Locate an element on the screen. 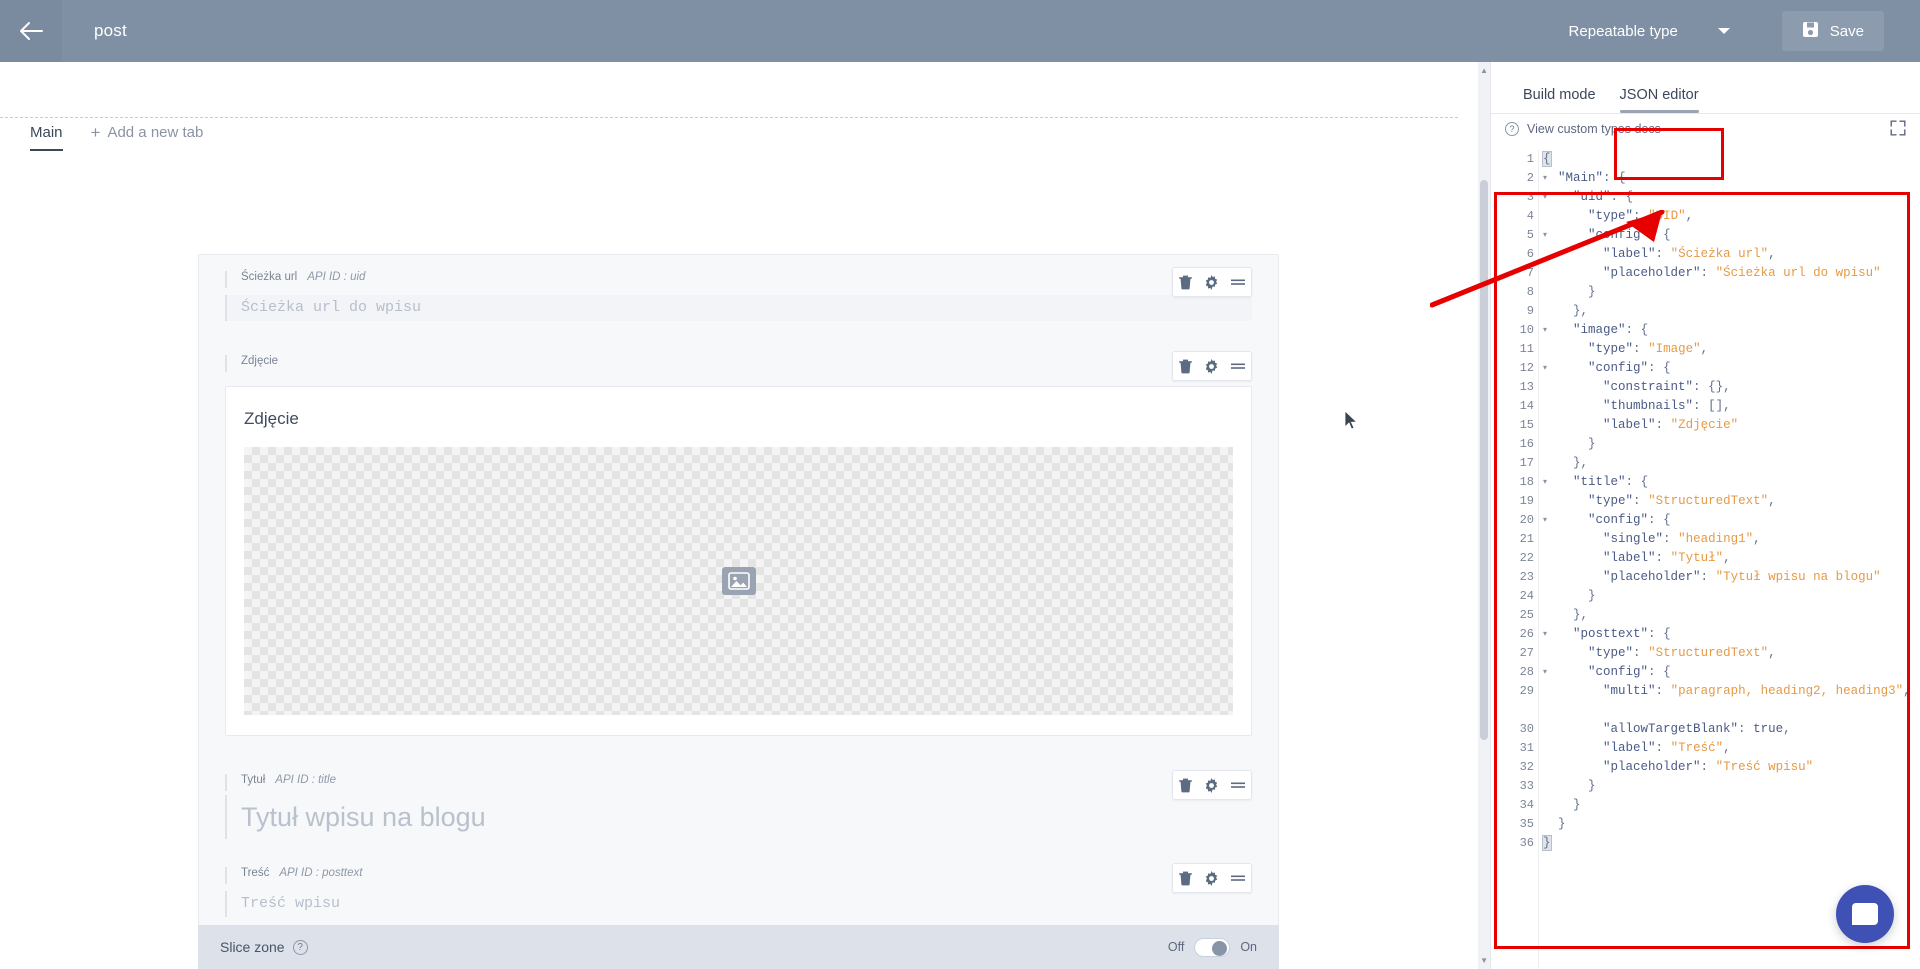 This screenshot has width=1920, height=969. docs-row: ? View custom types docs is located at coordinates (1705, 129).